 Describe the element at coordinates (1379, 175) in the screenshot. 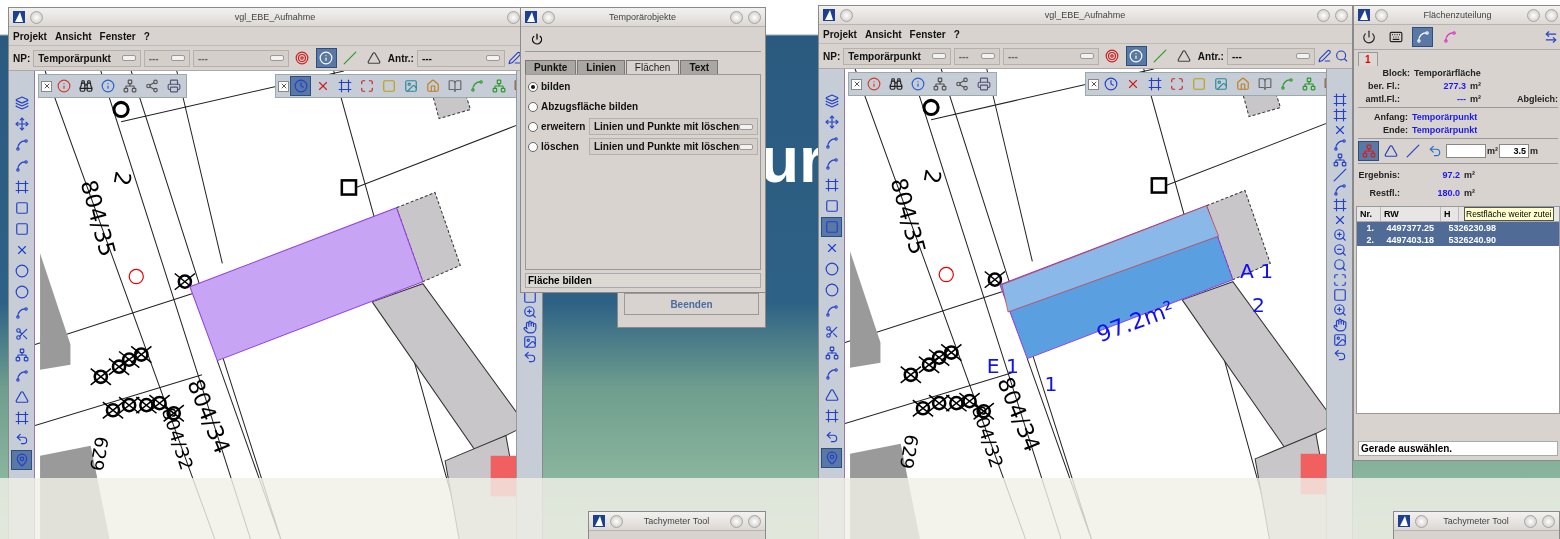

I see `field-label: Ergebnis:` at that location.